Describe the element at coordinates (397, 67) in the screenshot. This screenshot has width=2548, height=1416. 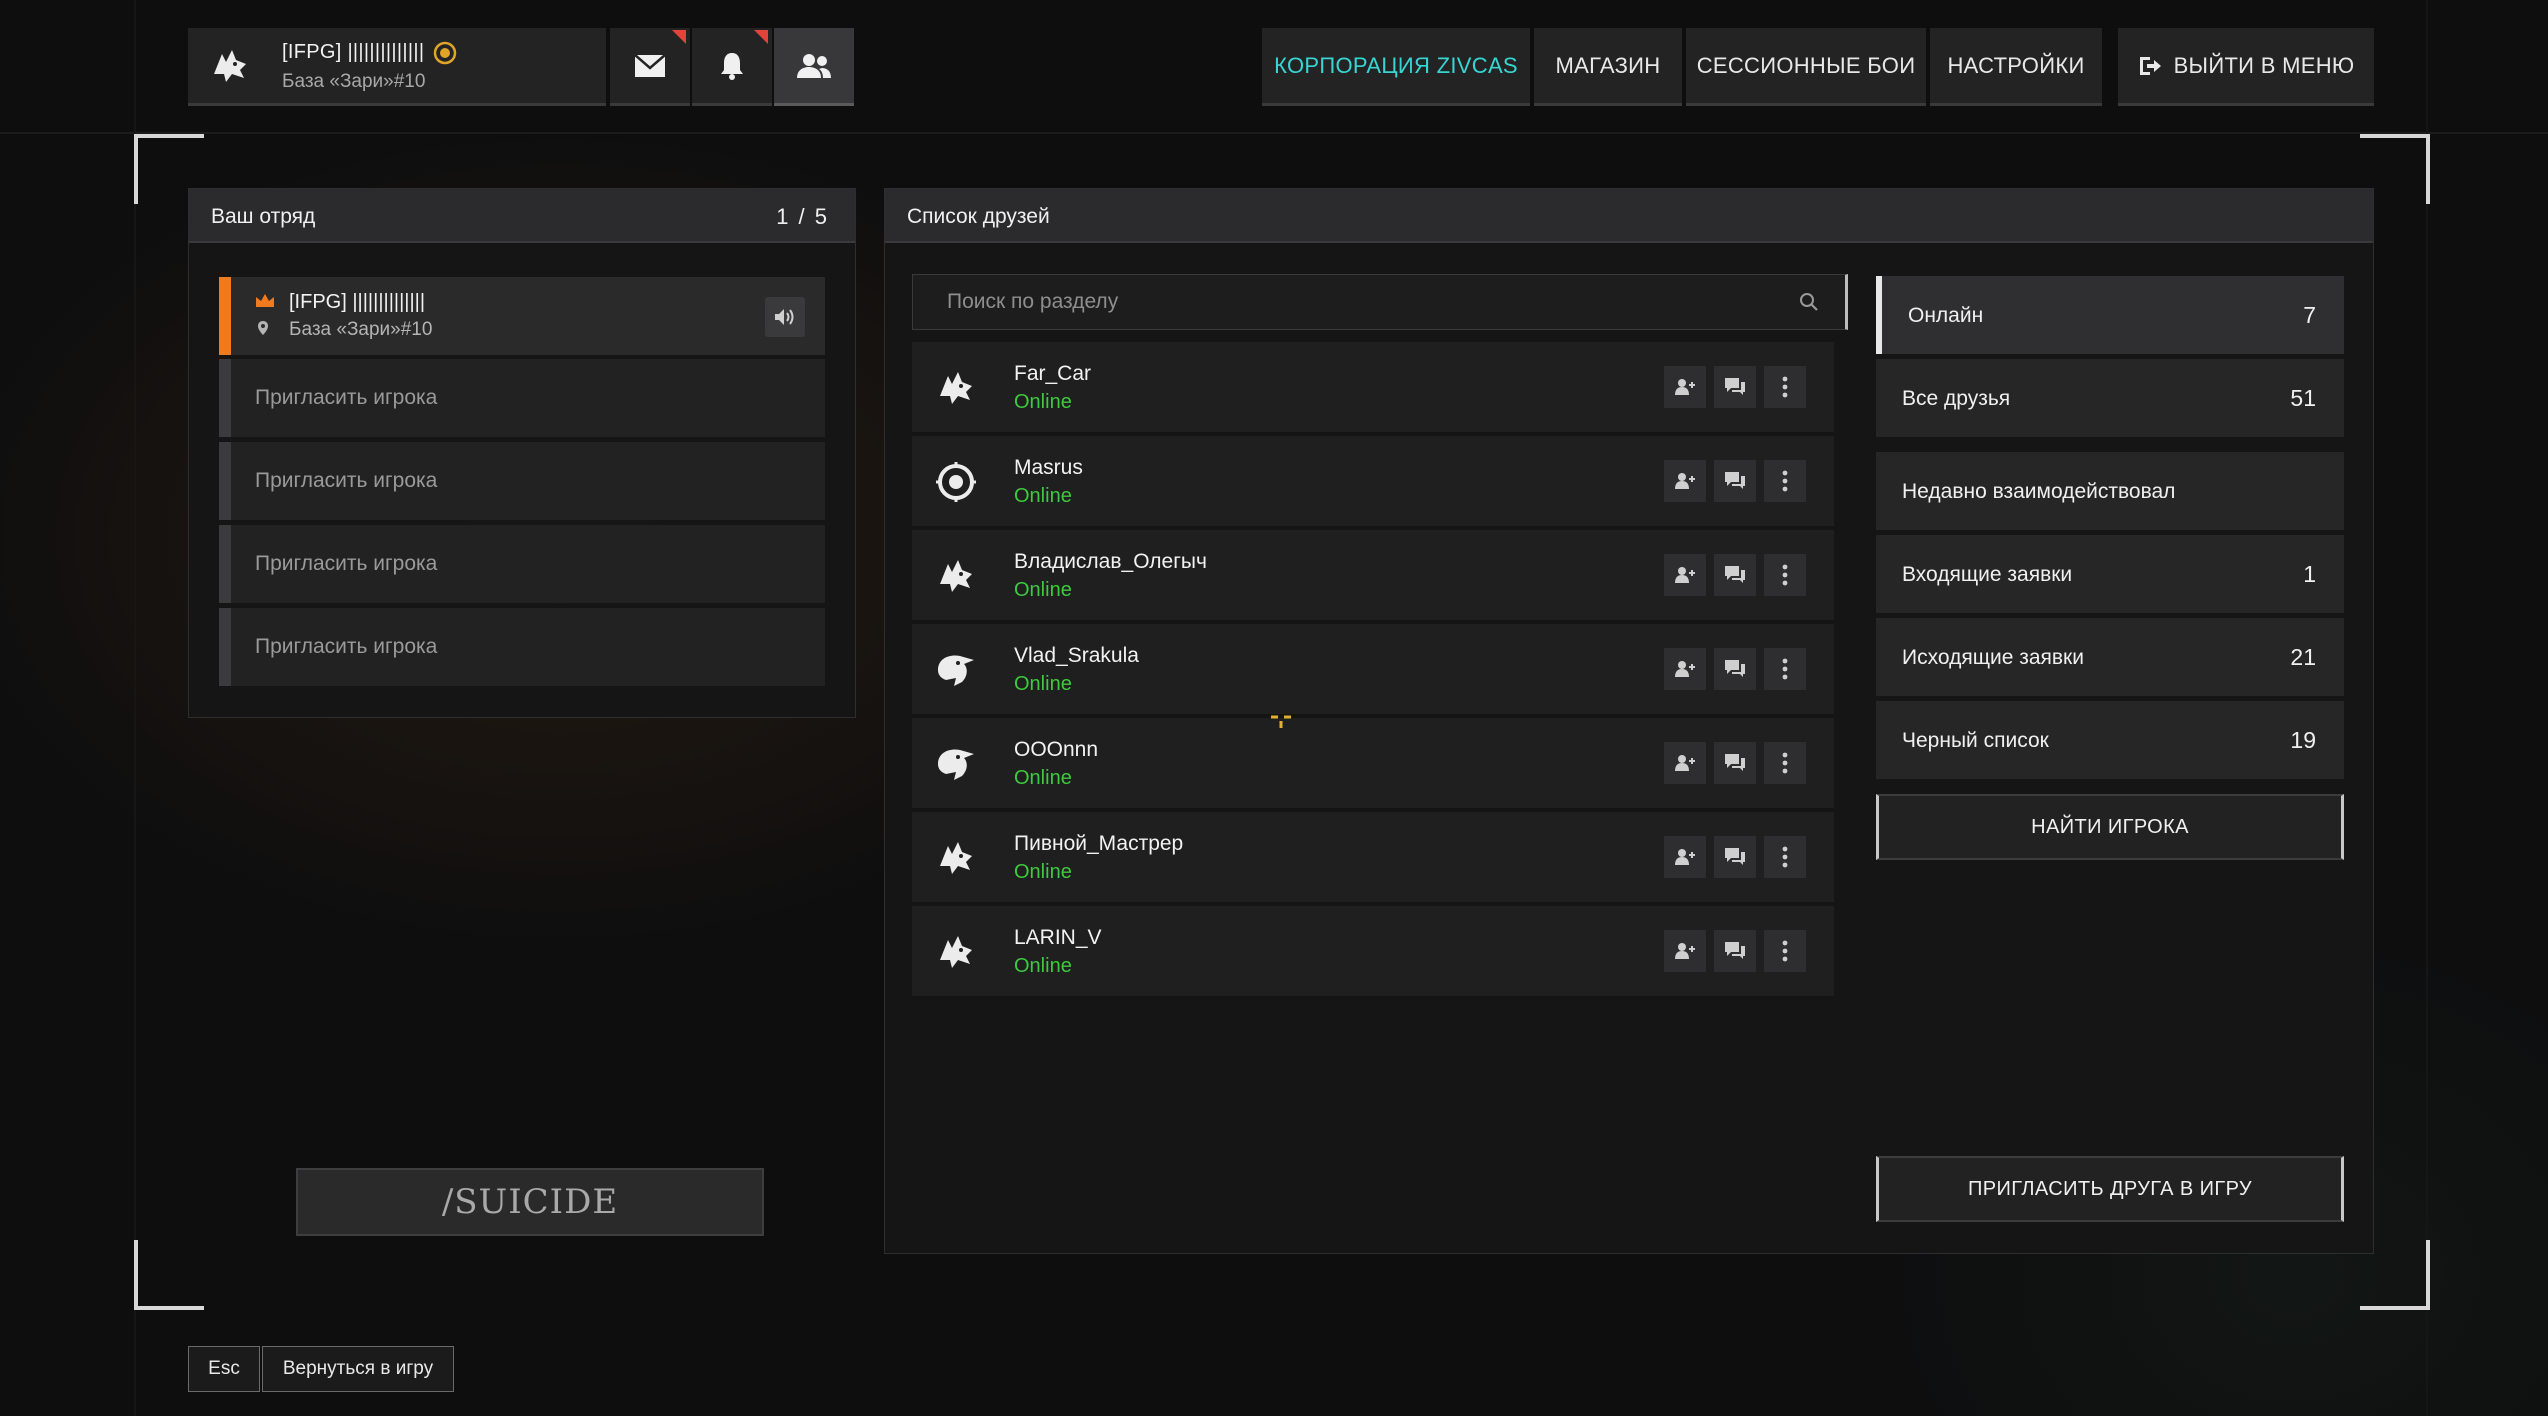
I see `player-profile: [IFPG] |||||||||||||| База «Зари»#10` at that location.